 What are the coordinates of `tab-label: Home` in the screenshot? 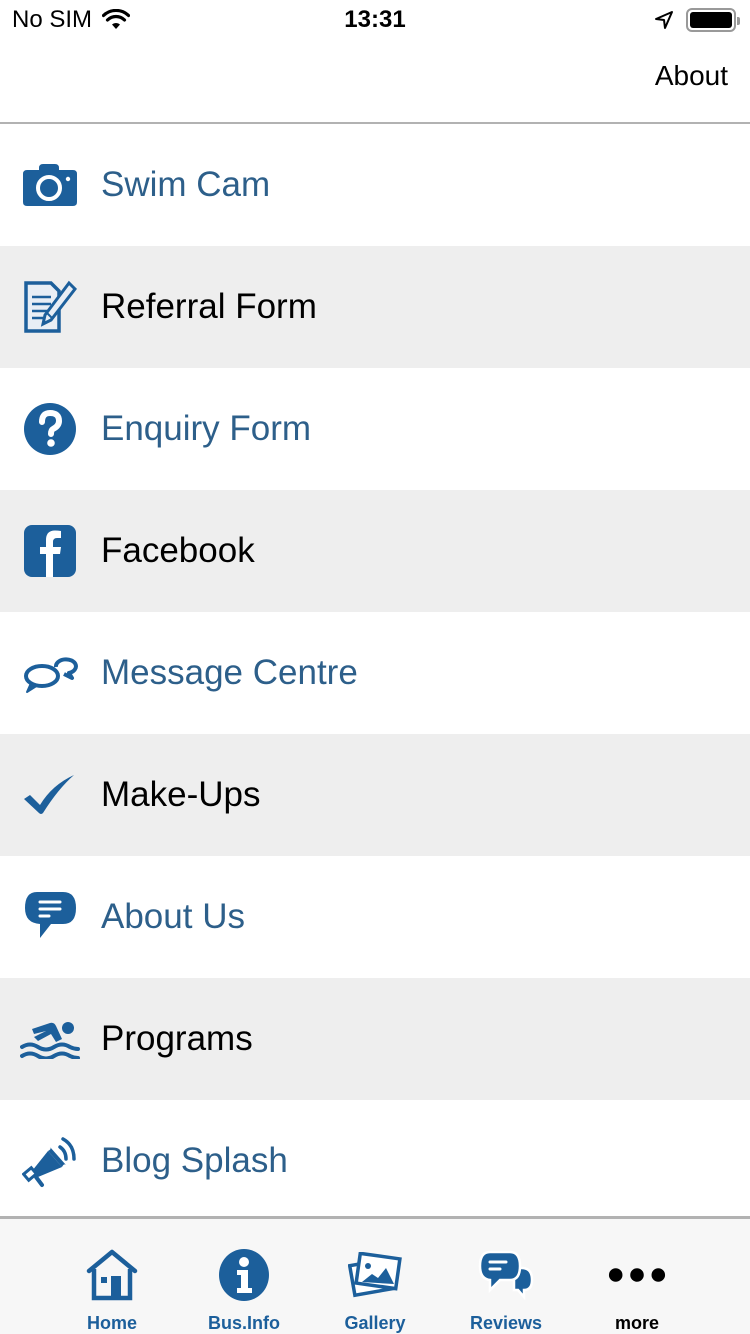 It's located at (111, 1323).